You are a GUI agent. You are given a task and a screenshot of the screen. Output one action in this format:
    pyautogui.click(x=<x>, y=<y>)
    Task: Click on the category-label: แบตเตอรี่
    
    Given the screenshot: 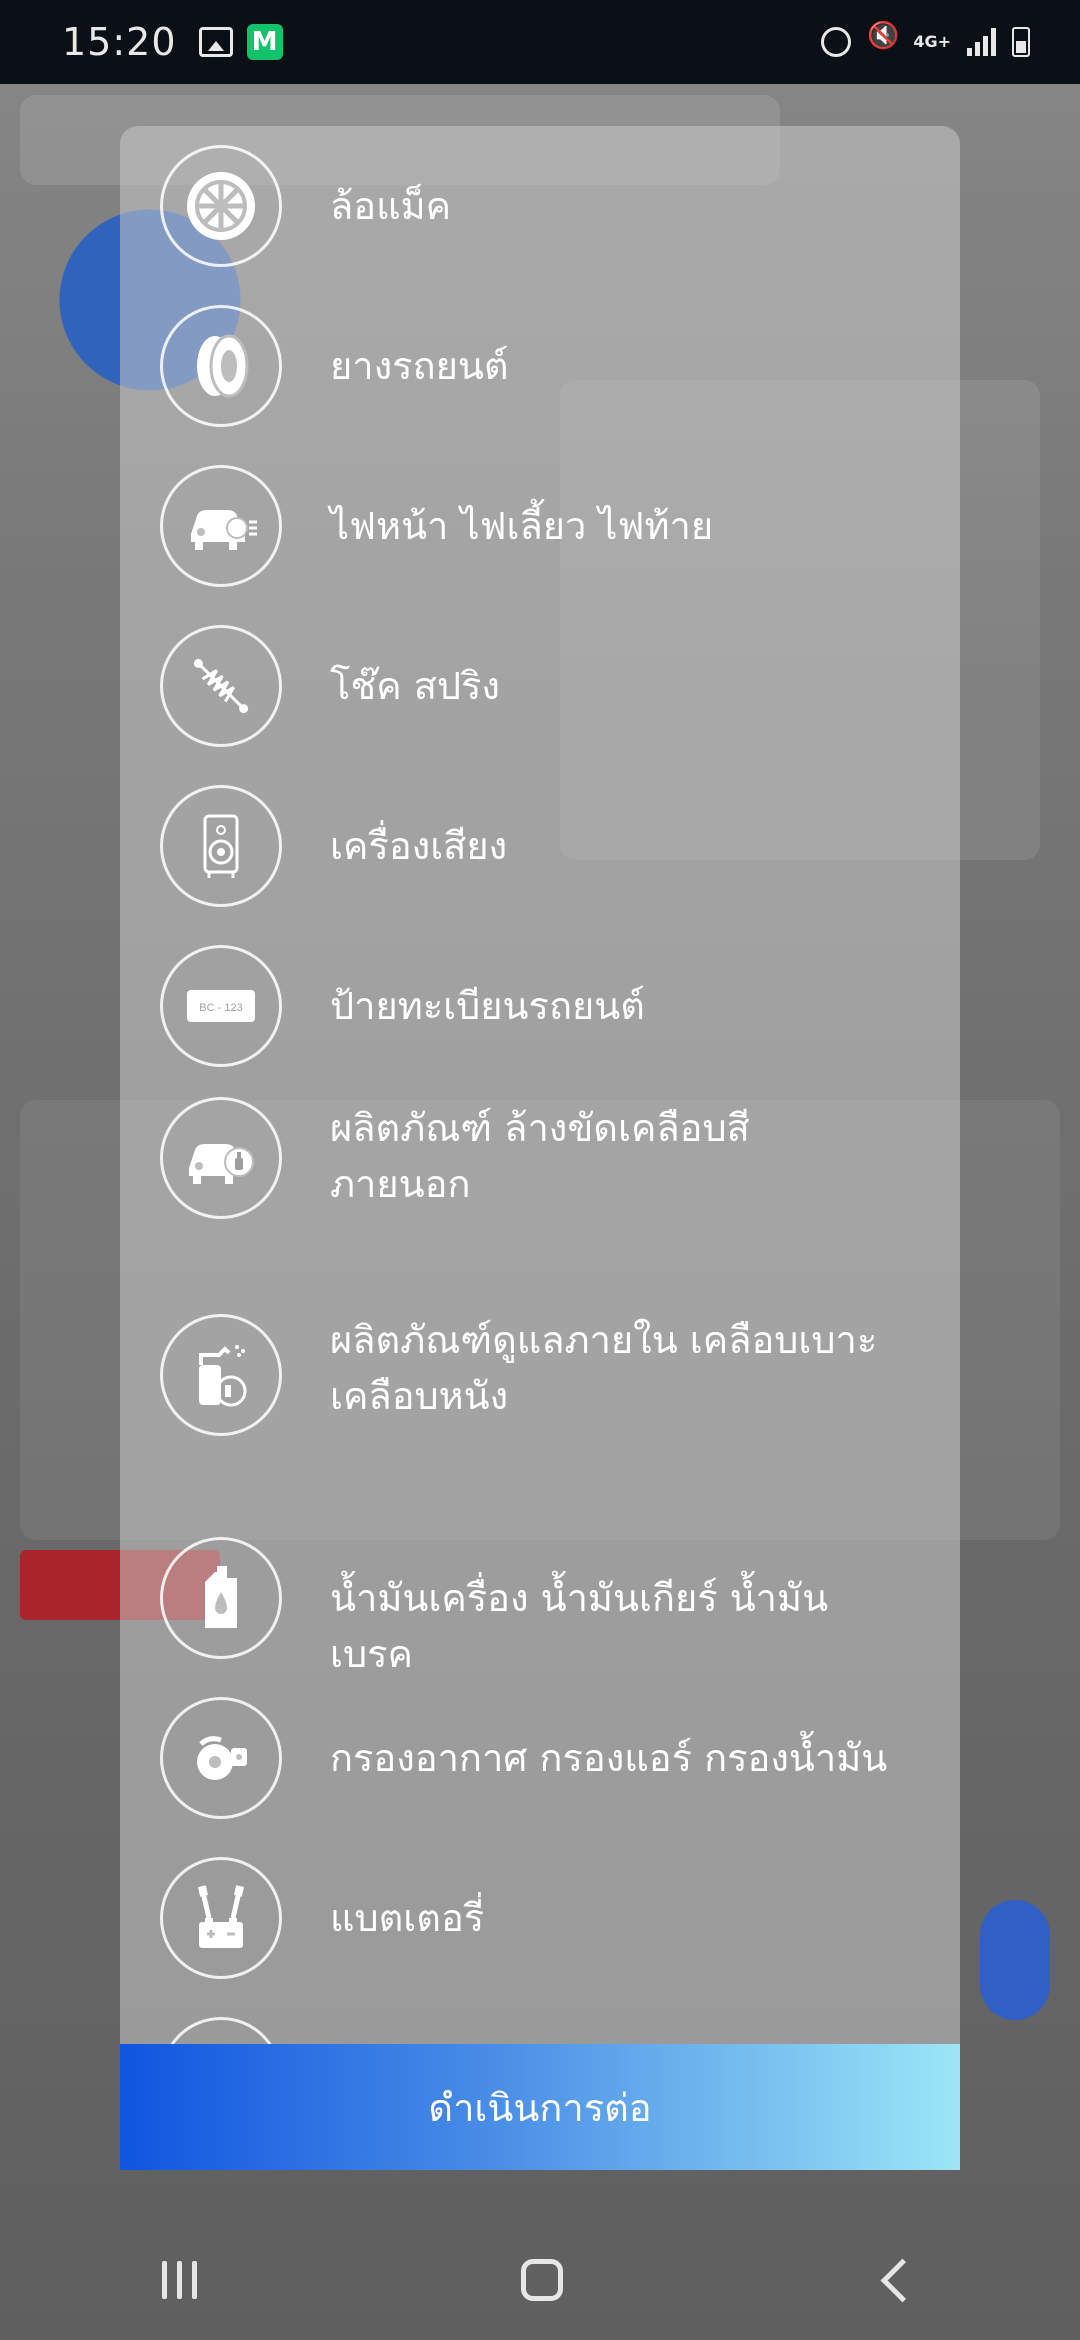 What is the action you would take?
    pyautogui.click(x=407, y=1918)
    